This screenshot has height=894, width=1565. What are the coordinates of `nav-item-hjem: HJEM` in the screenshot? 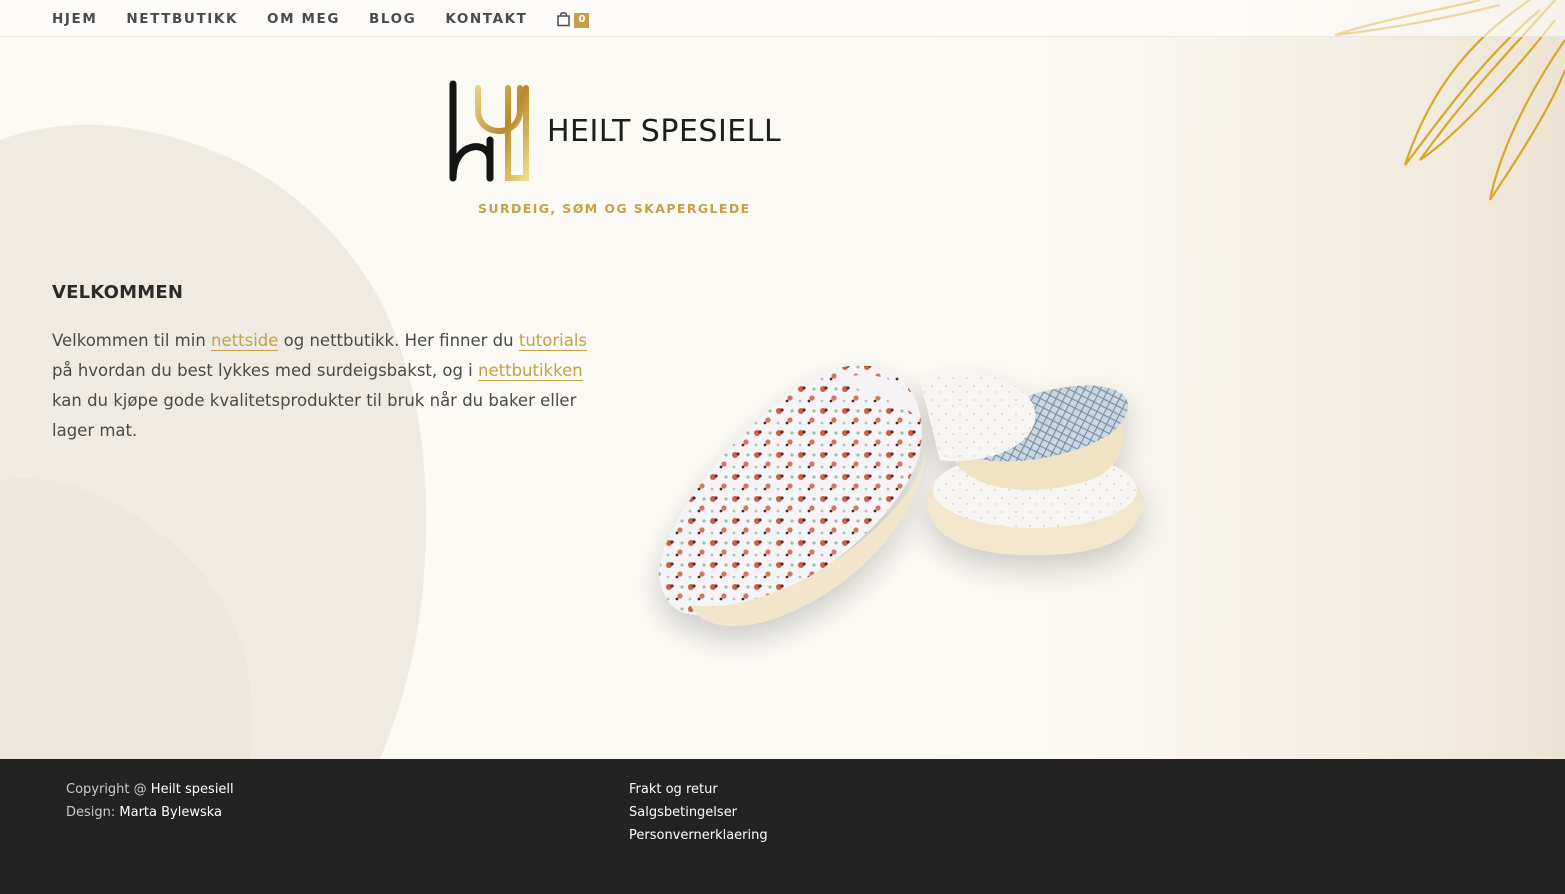 It's located at (74, 19).